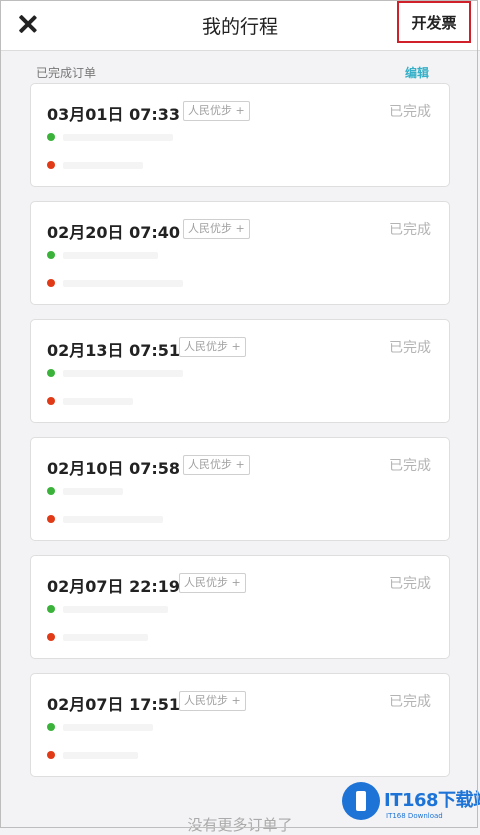  Describe the element at coordinates (66, 73) in the screenshot. I see `completed-orders-label: 已完成订单` at that location.